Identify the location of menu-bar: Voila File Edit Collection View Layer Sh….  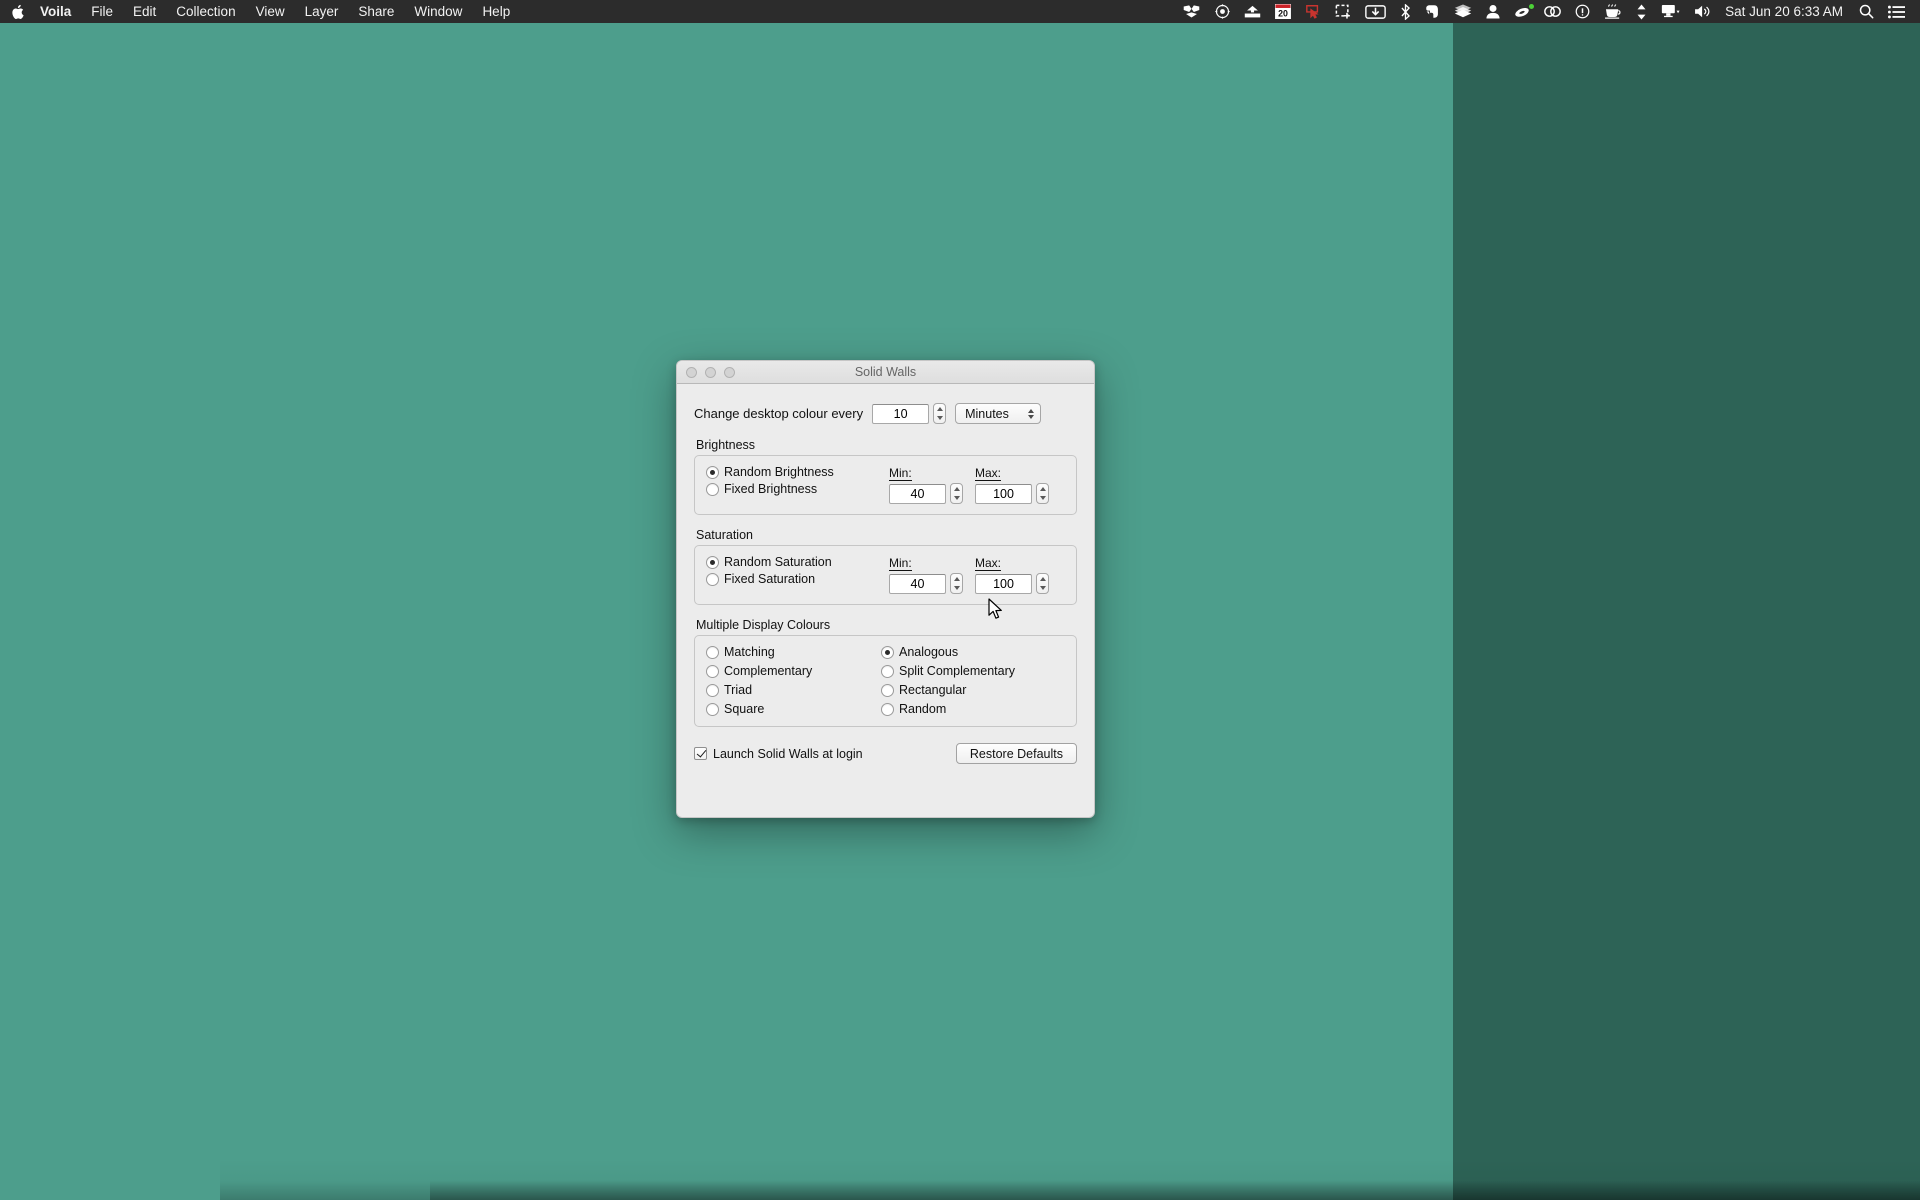
(960, 11).